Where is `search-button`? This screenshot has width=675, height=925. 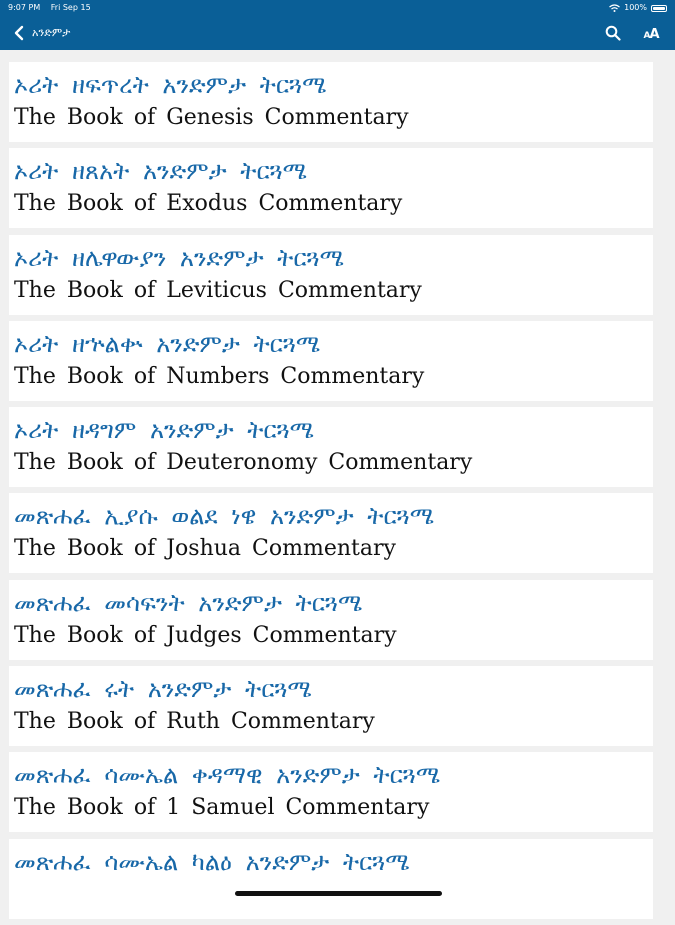 search-button is located at coordinates (613, 33).